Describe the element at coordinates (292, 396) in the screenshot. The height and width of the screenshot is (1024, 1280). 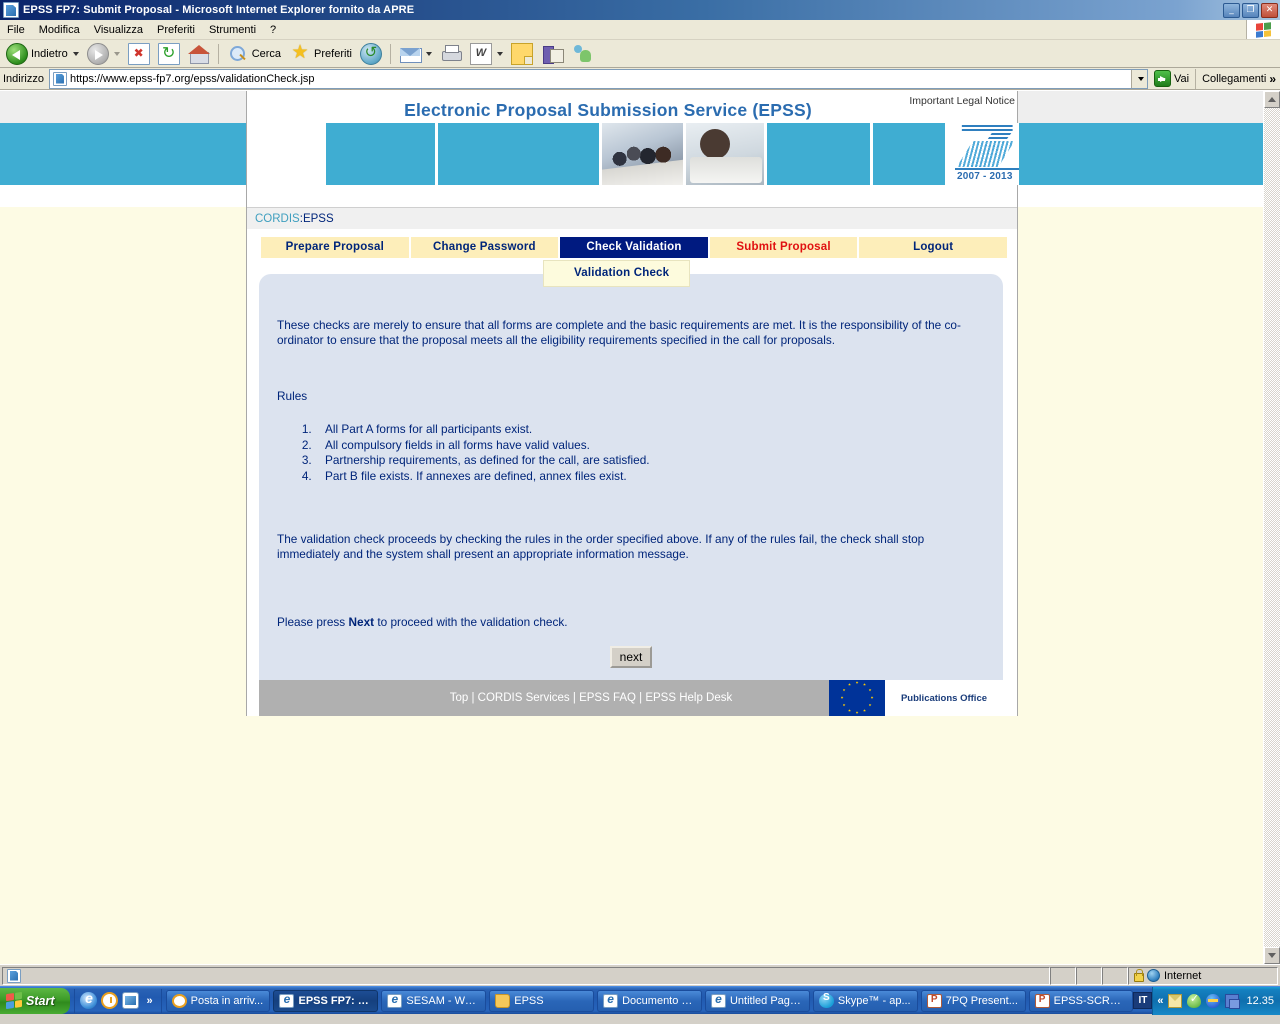
I see `rules-heading: Rules` at that location.